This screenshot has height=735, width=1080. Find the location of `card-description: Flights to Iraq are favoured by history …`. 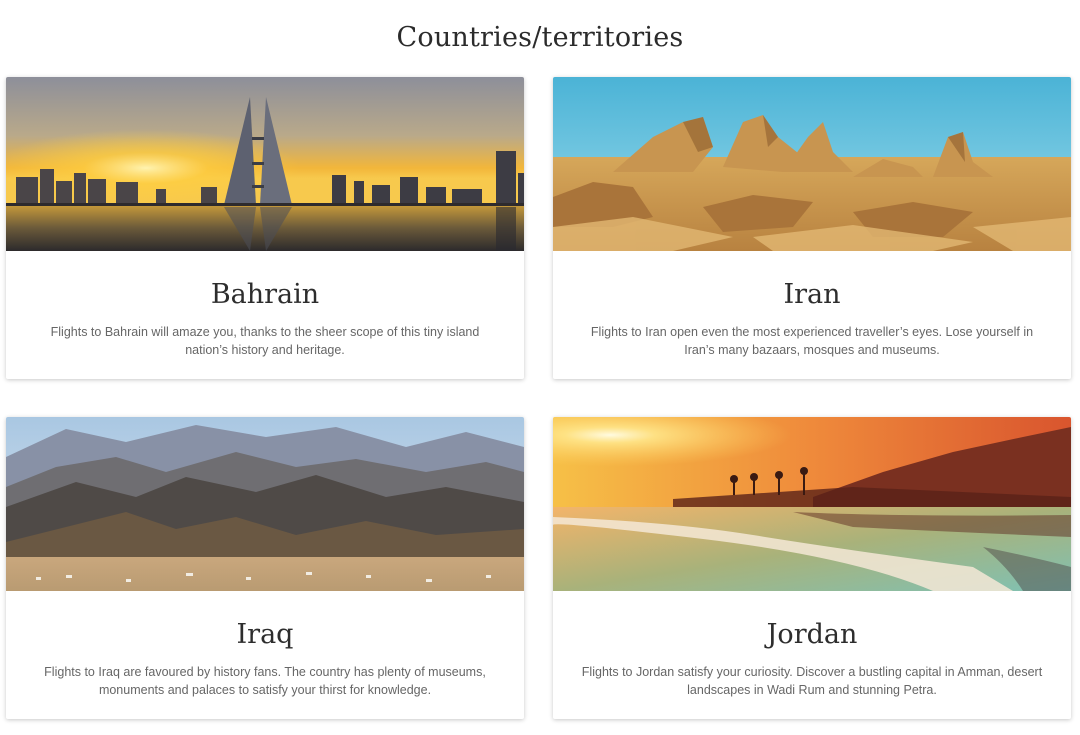

card-description: Flights to Iraq are favoured by history … is located at coordinates (265, 681).